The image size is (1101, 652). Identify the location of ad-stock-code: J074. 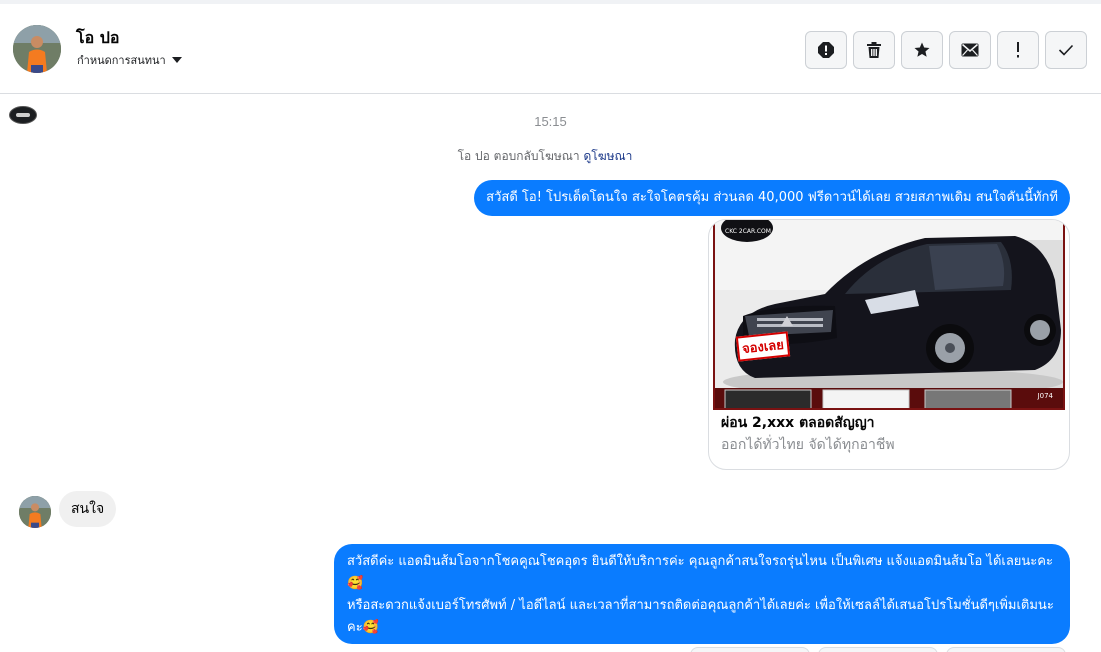
(1045, 396).